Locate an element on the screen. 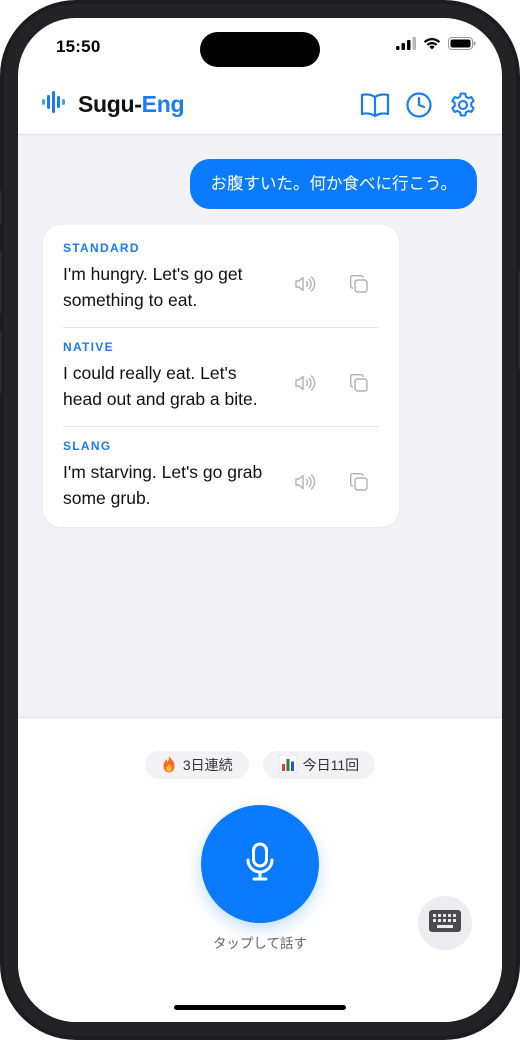 Image resolution: width=520 pixels, height=1040 pixels. history-clock-icon is located at coordinates (419, 105).